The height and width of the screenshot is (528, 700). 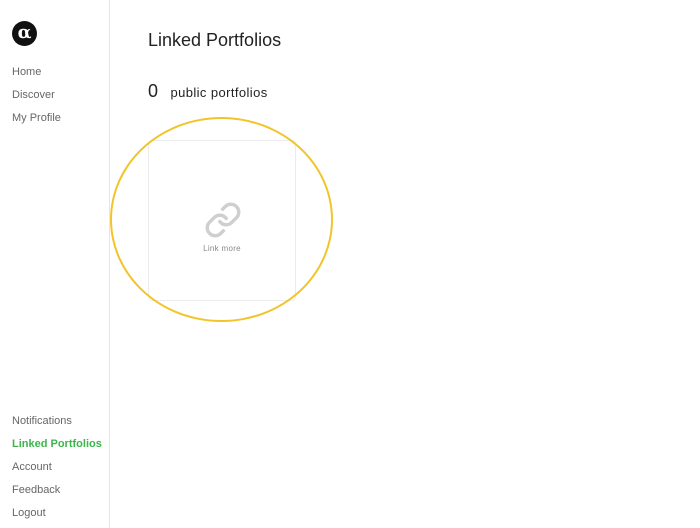 What do you see at coordinates (36, 490) in the screenshot?
I see `sidebar-item-feedback: Feedback` at bounding box center [36, 490].